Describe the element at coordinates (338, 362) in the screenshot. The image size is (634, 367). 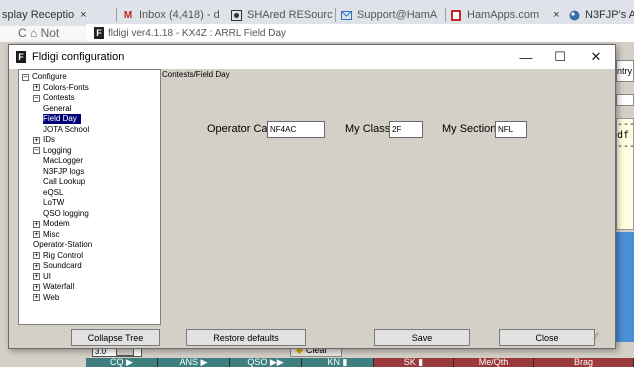
I see `macro-button: KN ▮` at that location.